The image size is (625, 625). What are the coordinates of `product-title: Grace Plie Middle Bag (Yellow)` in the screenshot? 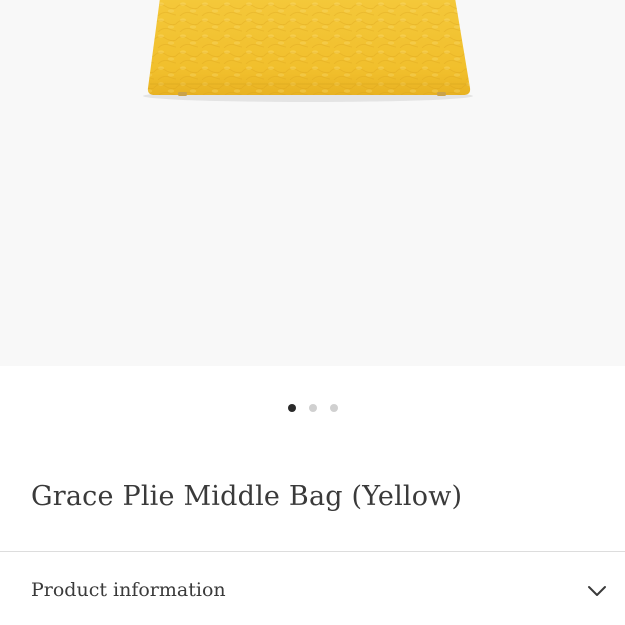 It's located at (247, 496).